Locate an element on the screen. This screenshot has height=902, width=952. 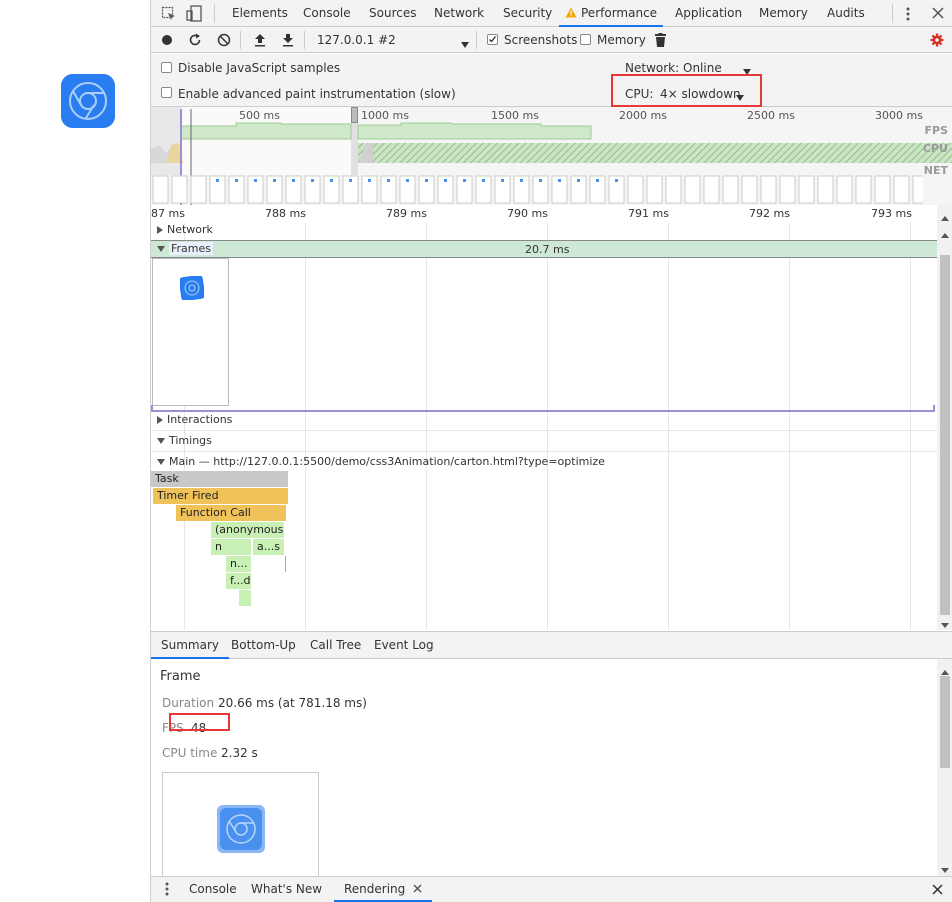
record-icon is located at coordinates (167, 41).